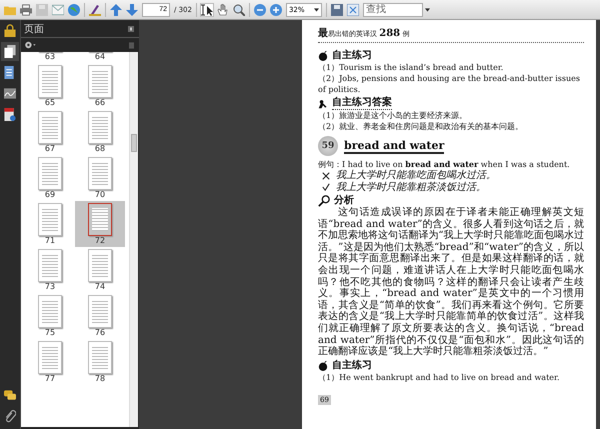 This screenshot has height=429, width=600. Describe the element at coordinates (50, 149) in the screenshot. I see `page-label: 67` at that location.